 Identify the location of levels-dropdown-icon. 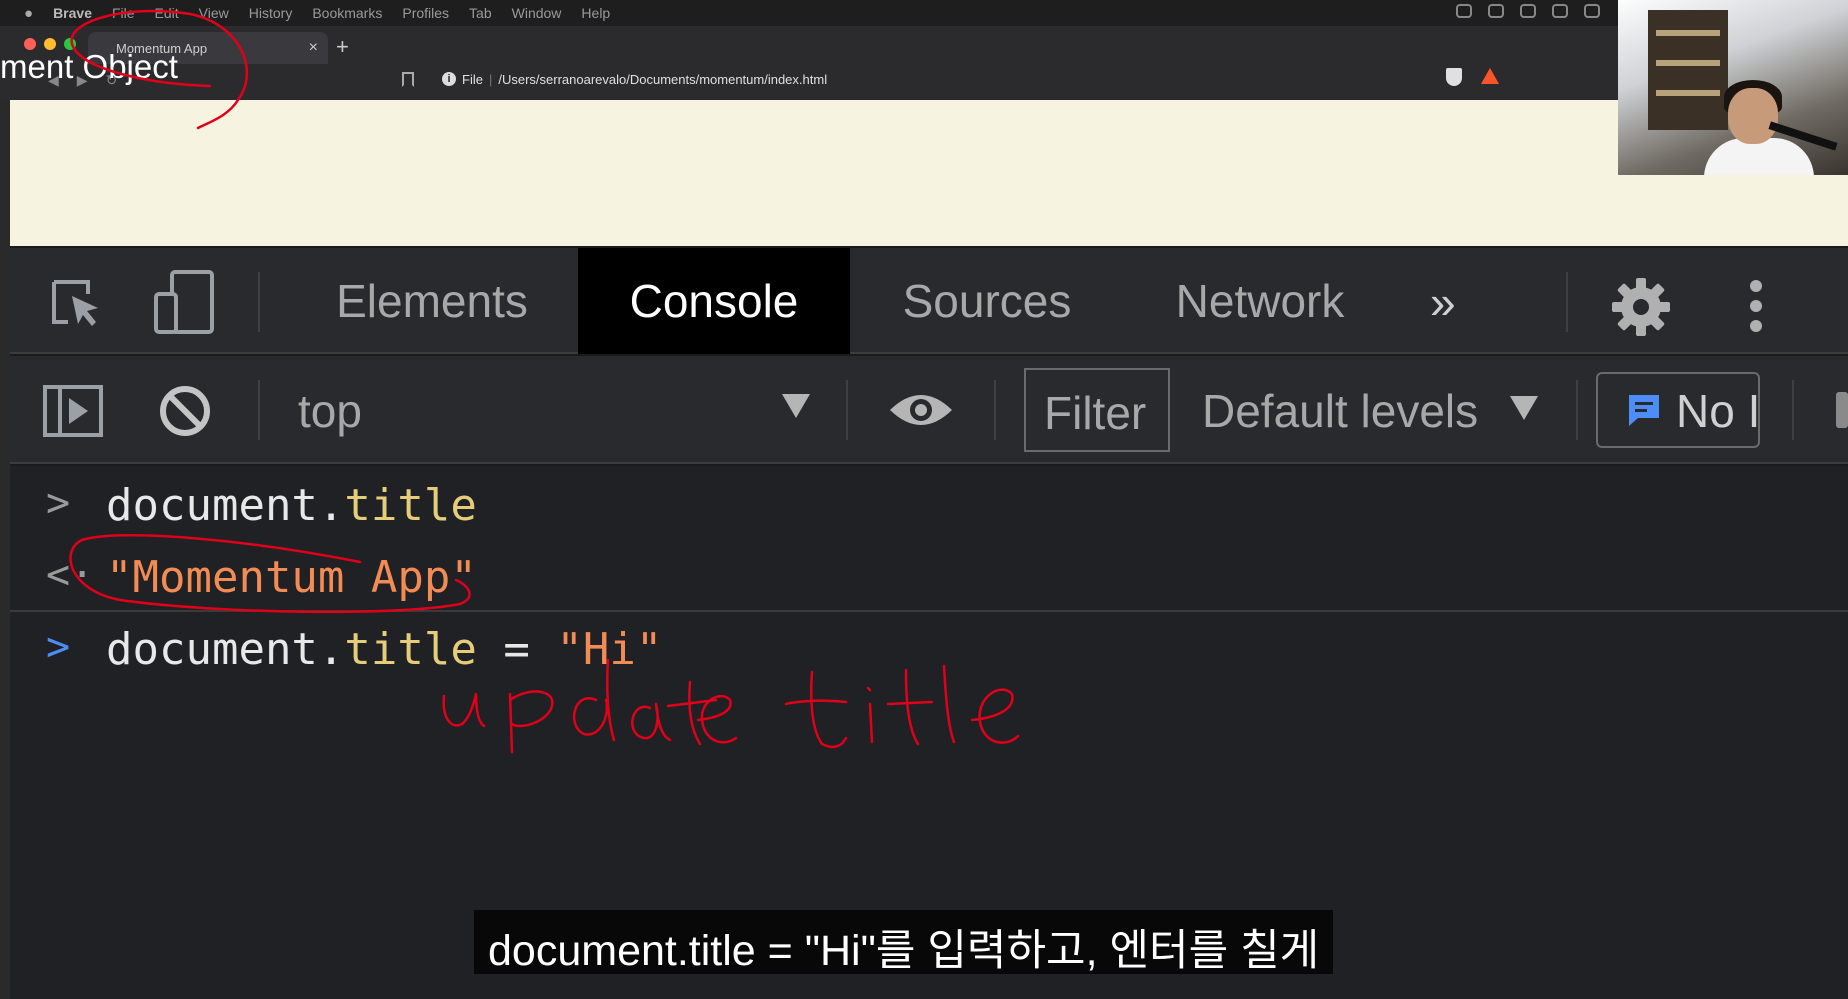
(1524, 408).